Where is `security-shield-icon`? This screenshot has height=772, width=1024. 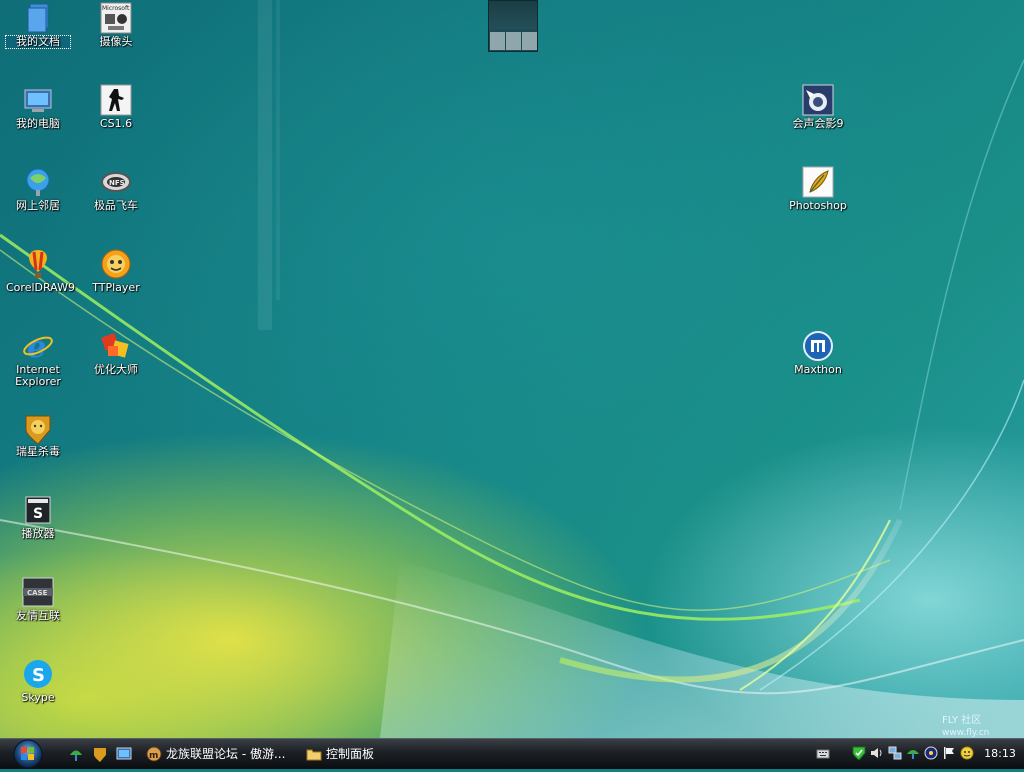
security-shield-icon is located at coordinates (859, 753).